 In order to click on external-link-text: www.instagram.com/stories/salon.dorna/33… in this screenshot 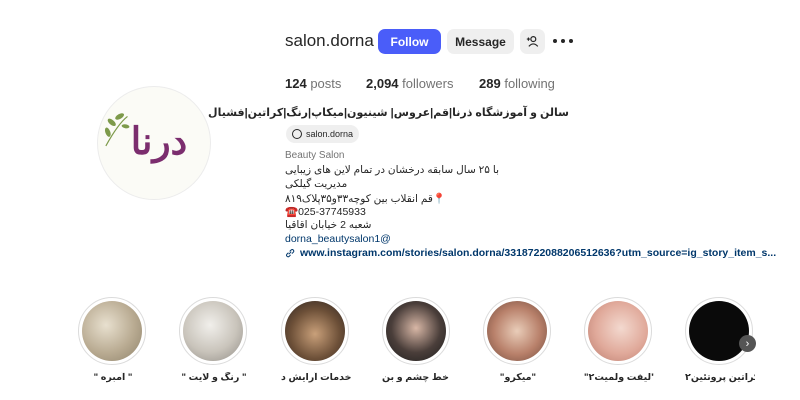, I will do `click(538, 253)`.